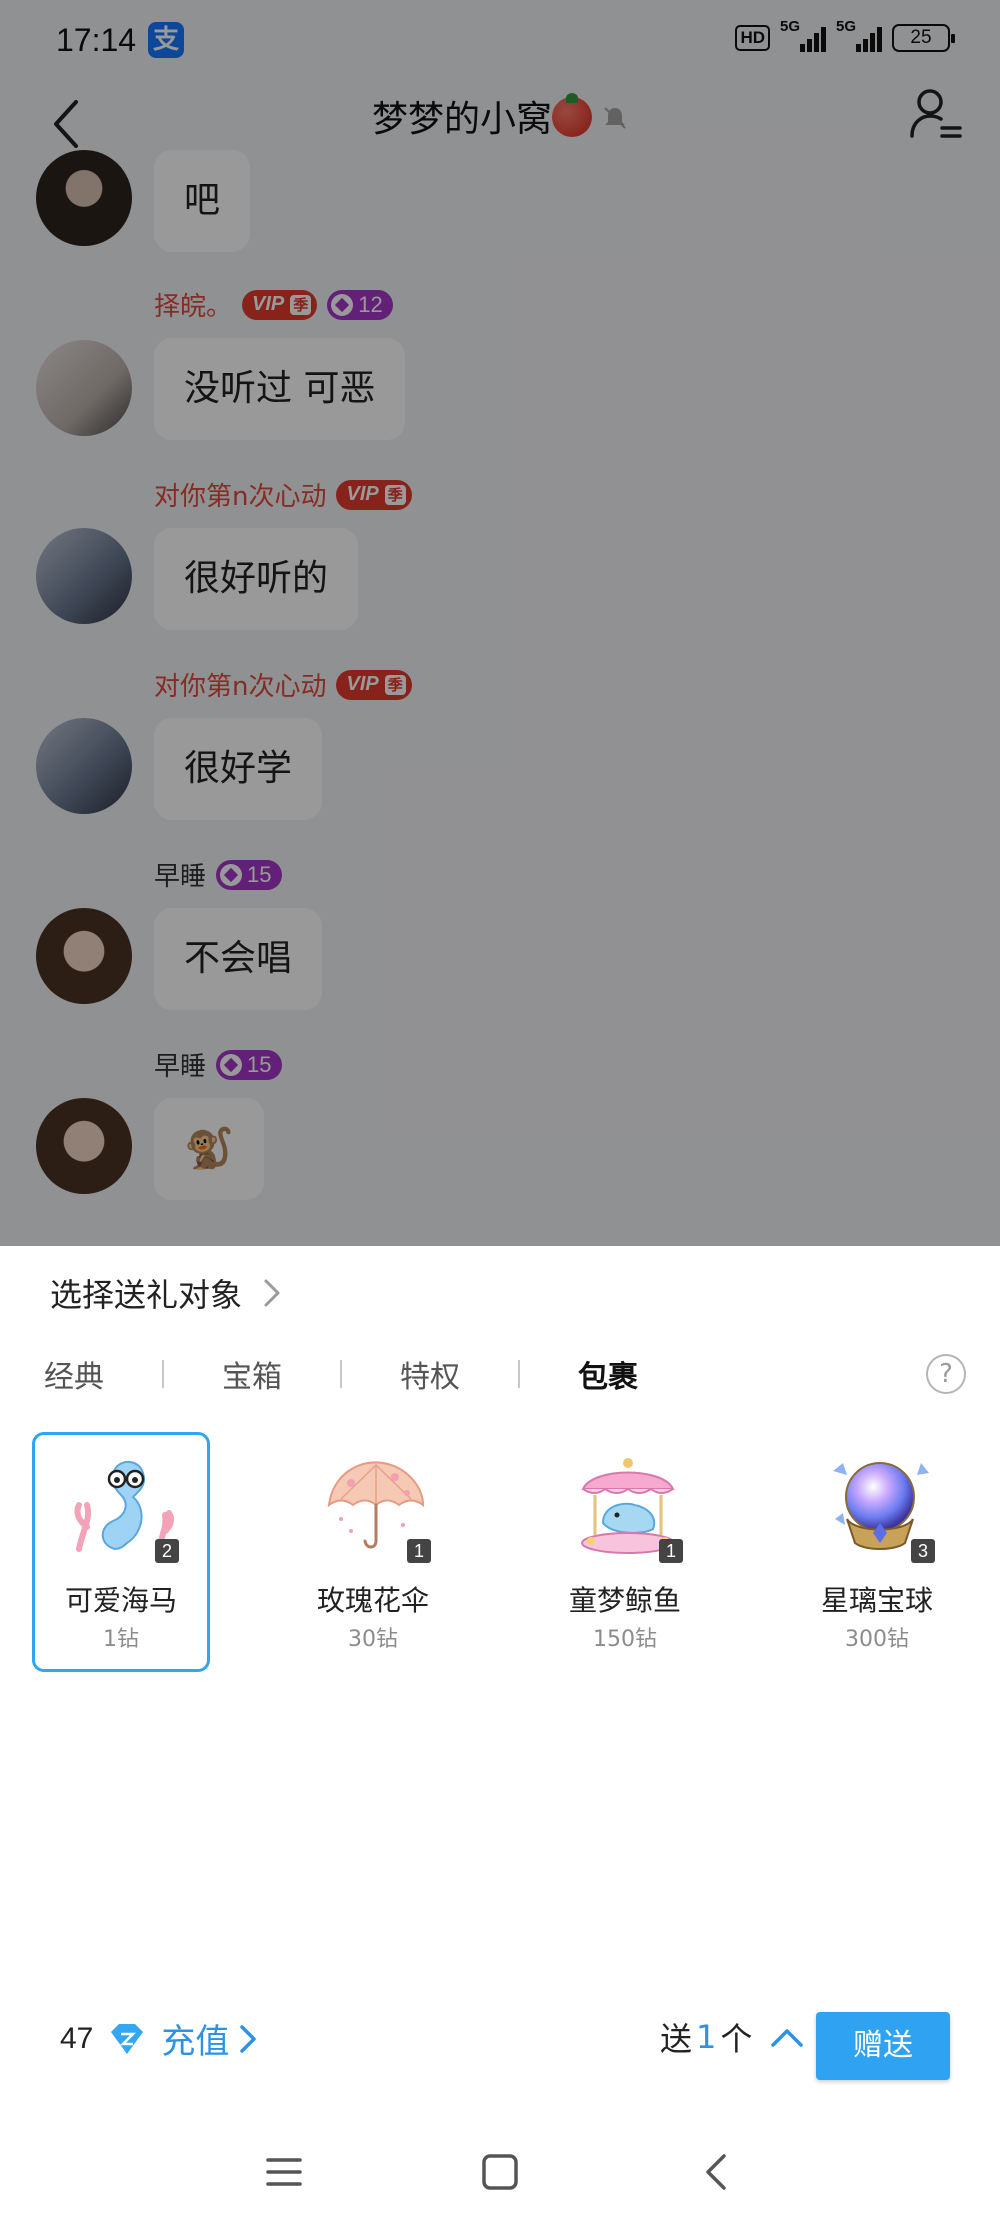  Describe the element at coordinates (209, 2038) in the screenshot. I see `recharge-button: 充值` at that location.